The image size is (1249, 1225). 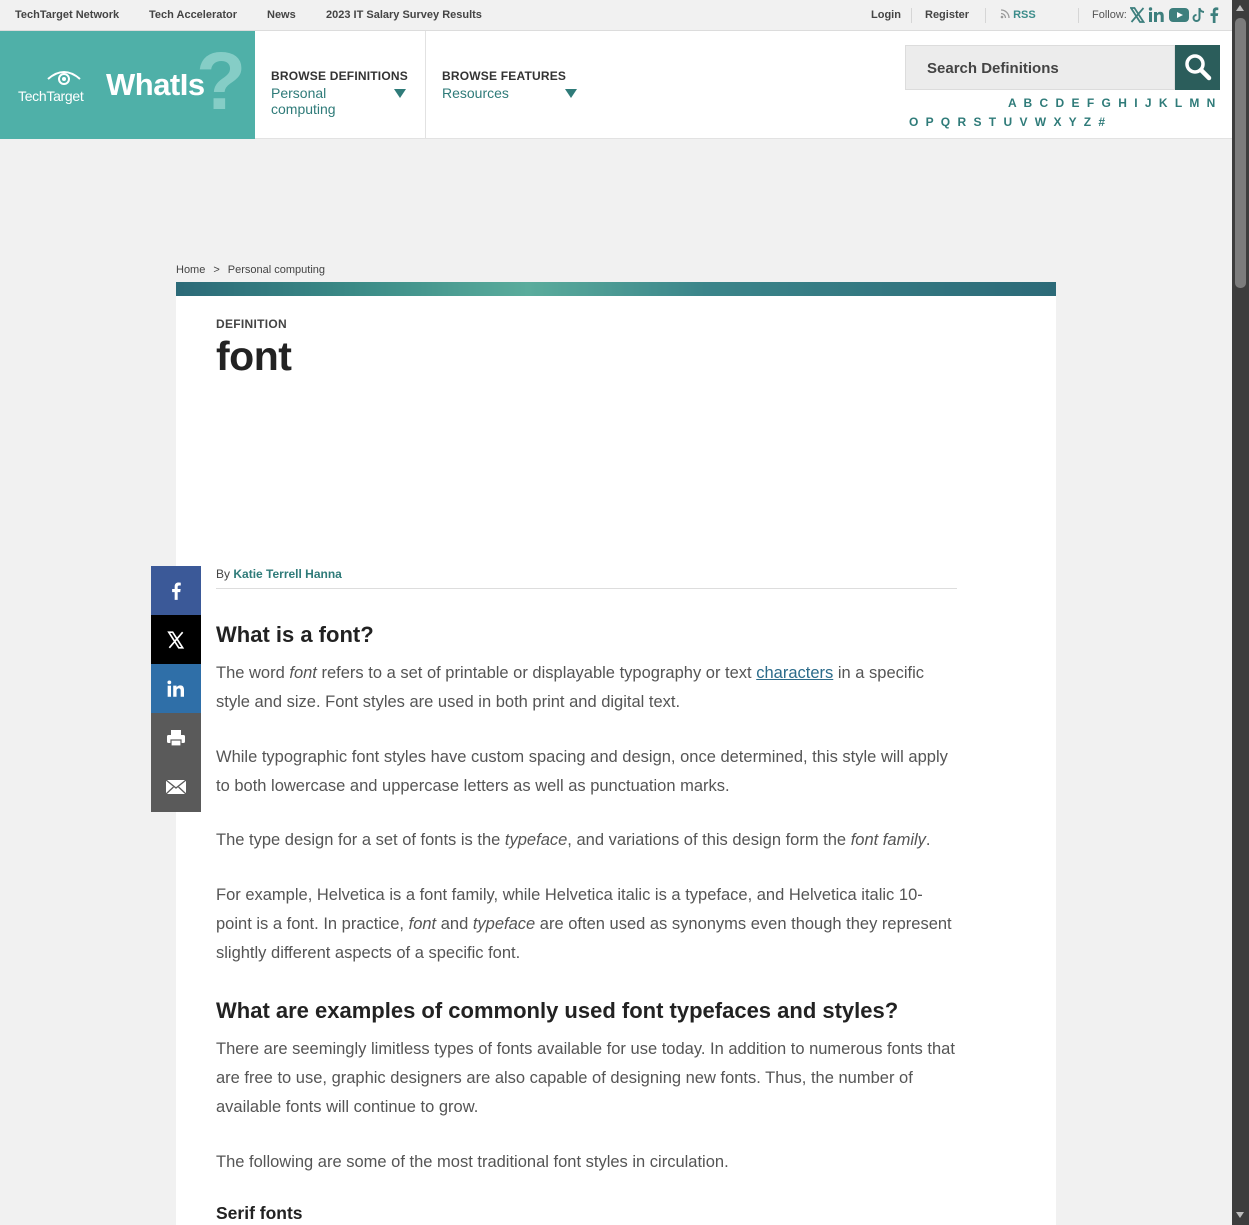 What do you see at coordinates (276, 270) in the screenshot?
I see `breadcrumb-current: Personal computing` at bounding box center [276, 270].